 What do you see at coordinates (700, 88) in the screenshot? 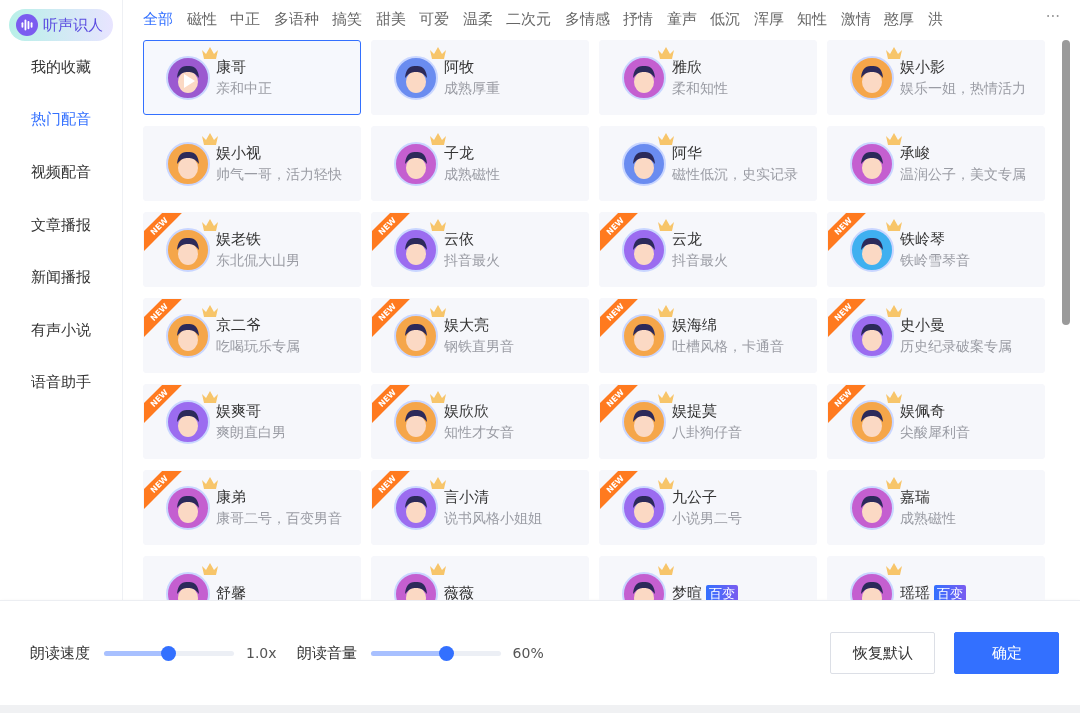
I see `voice-description: 柔和知性` at bounding box center [700, 88].